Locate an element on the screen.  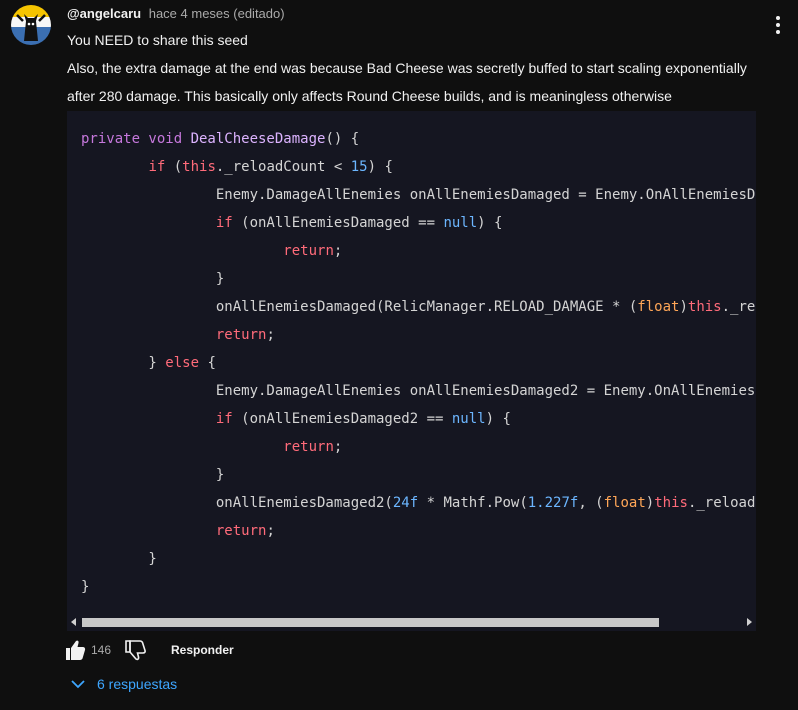
comment-header: @angelcaru hace 4 meses (editado) is located at coordinates (176, 13).